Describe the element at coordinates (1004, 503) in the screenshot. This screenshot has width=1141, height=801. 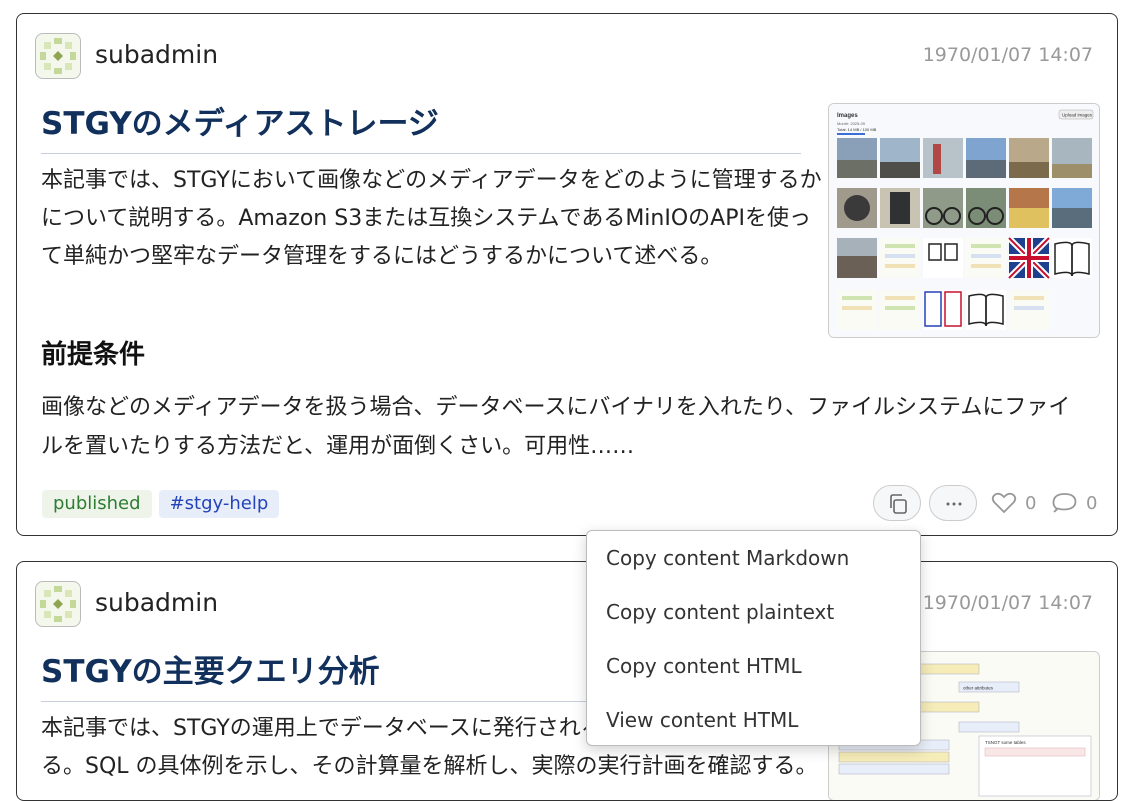
I see `heart-icon` at that location.